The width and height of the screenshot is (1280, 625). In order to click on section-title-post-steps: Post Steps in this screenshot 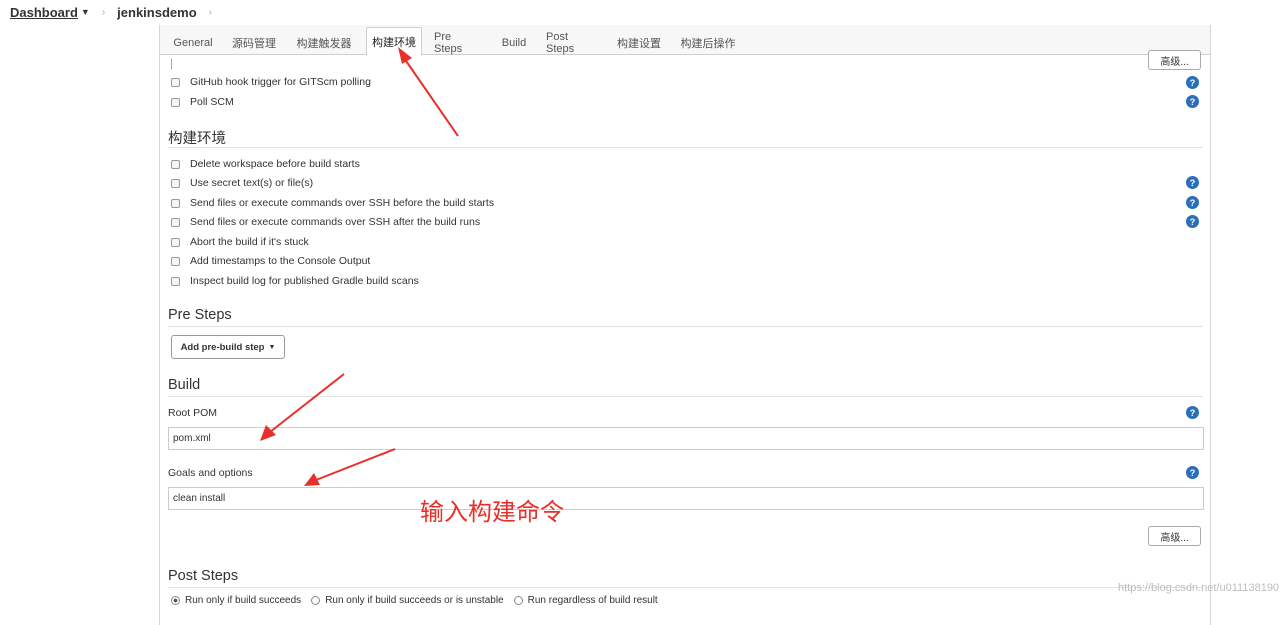, I will do `click(203, 576)`.